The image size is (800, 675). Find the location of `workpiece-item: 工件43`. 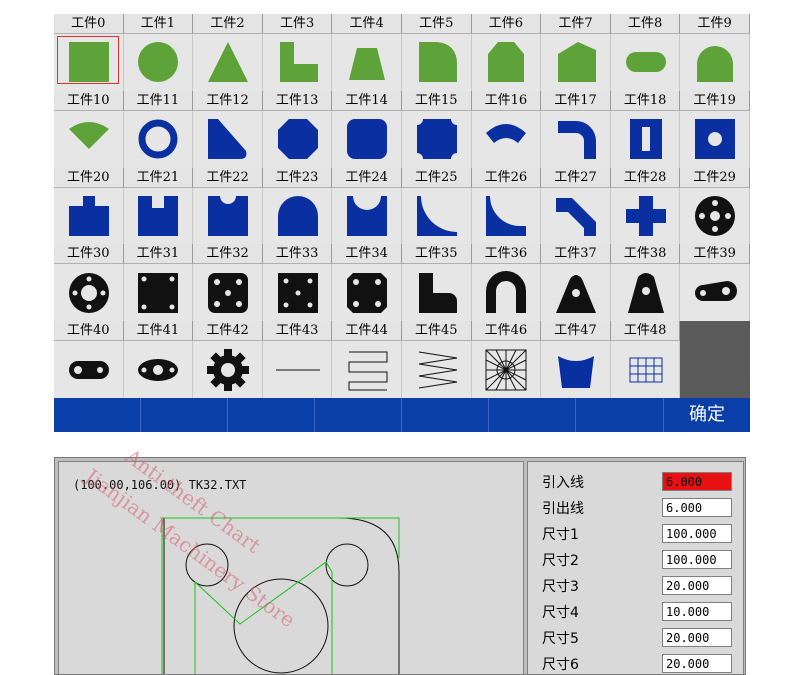

workpiece-item: 工件43 is located at coordinates (297, 359).